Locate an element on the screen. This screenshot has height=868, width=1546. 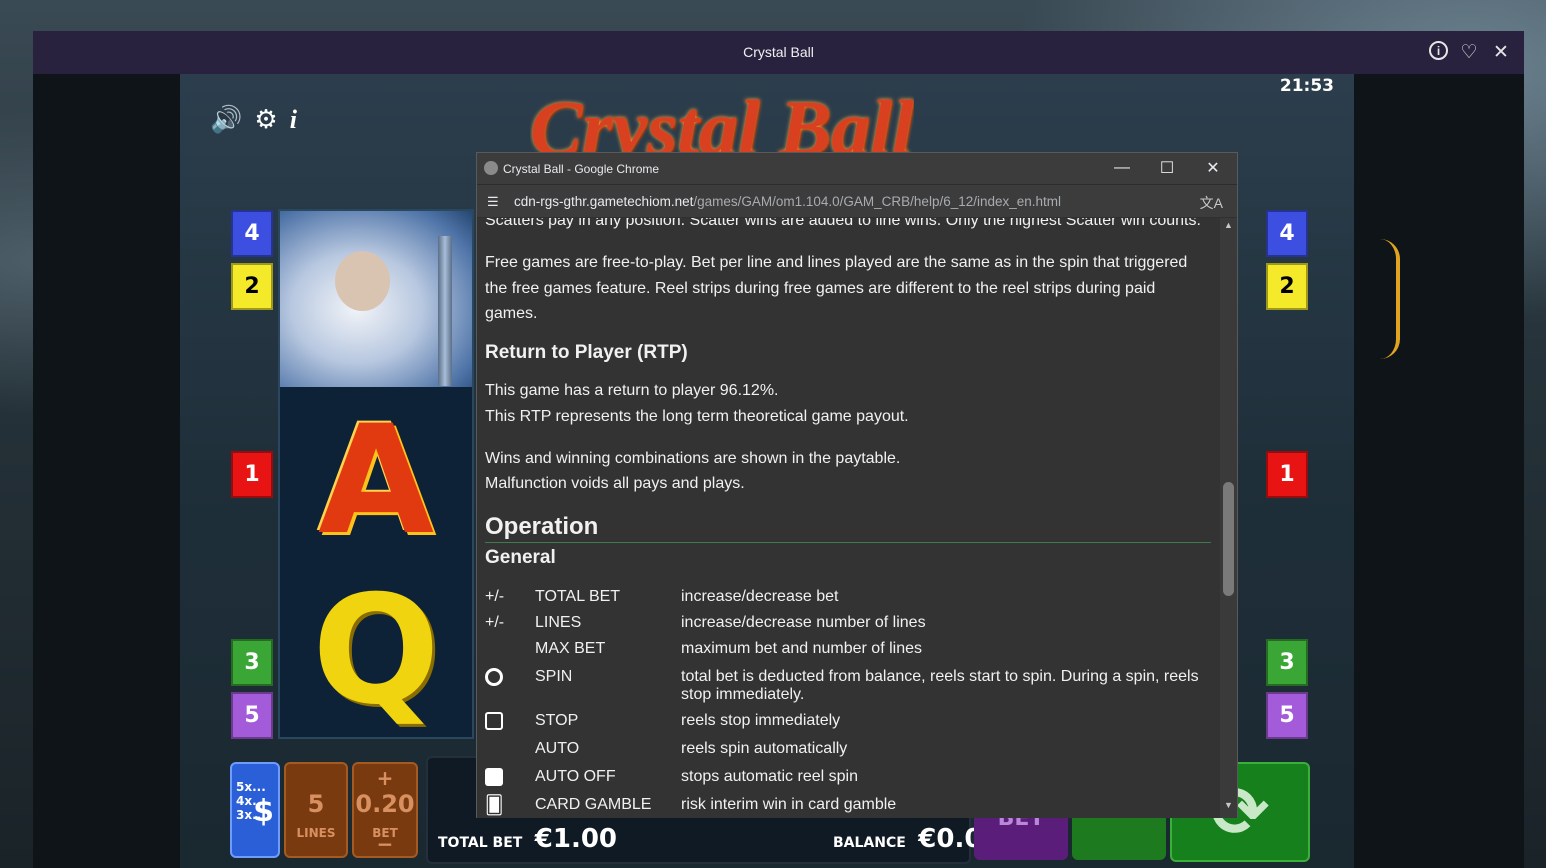
overlay-title: Crystal Ball is located at coordinates (778, 52).